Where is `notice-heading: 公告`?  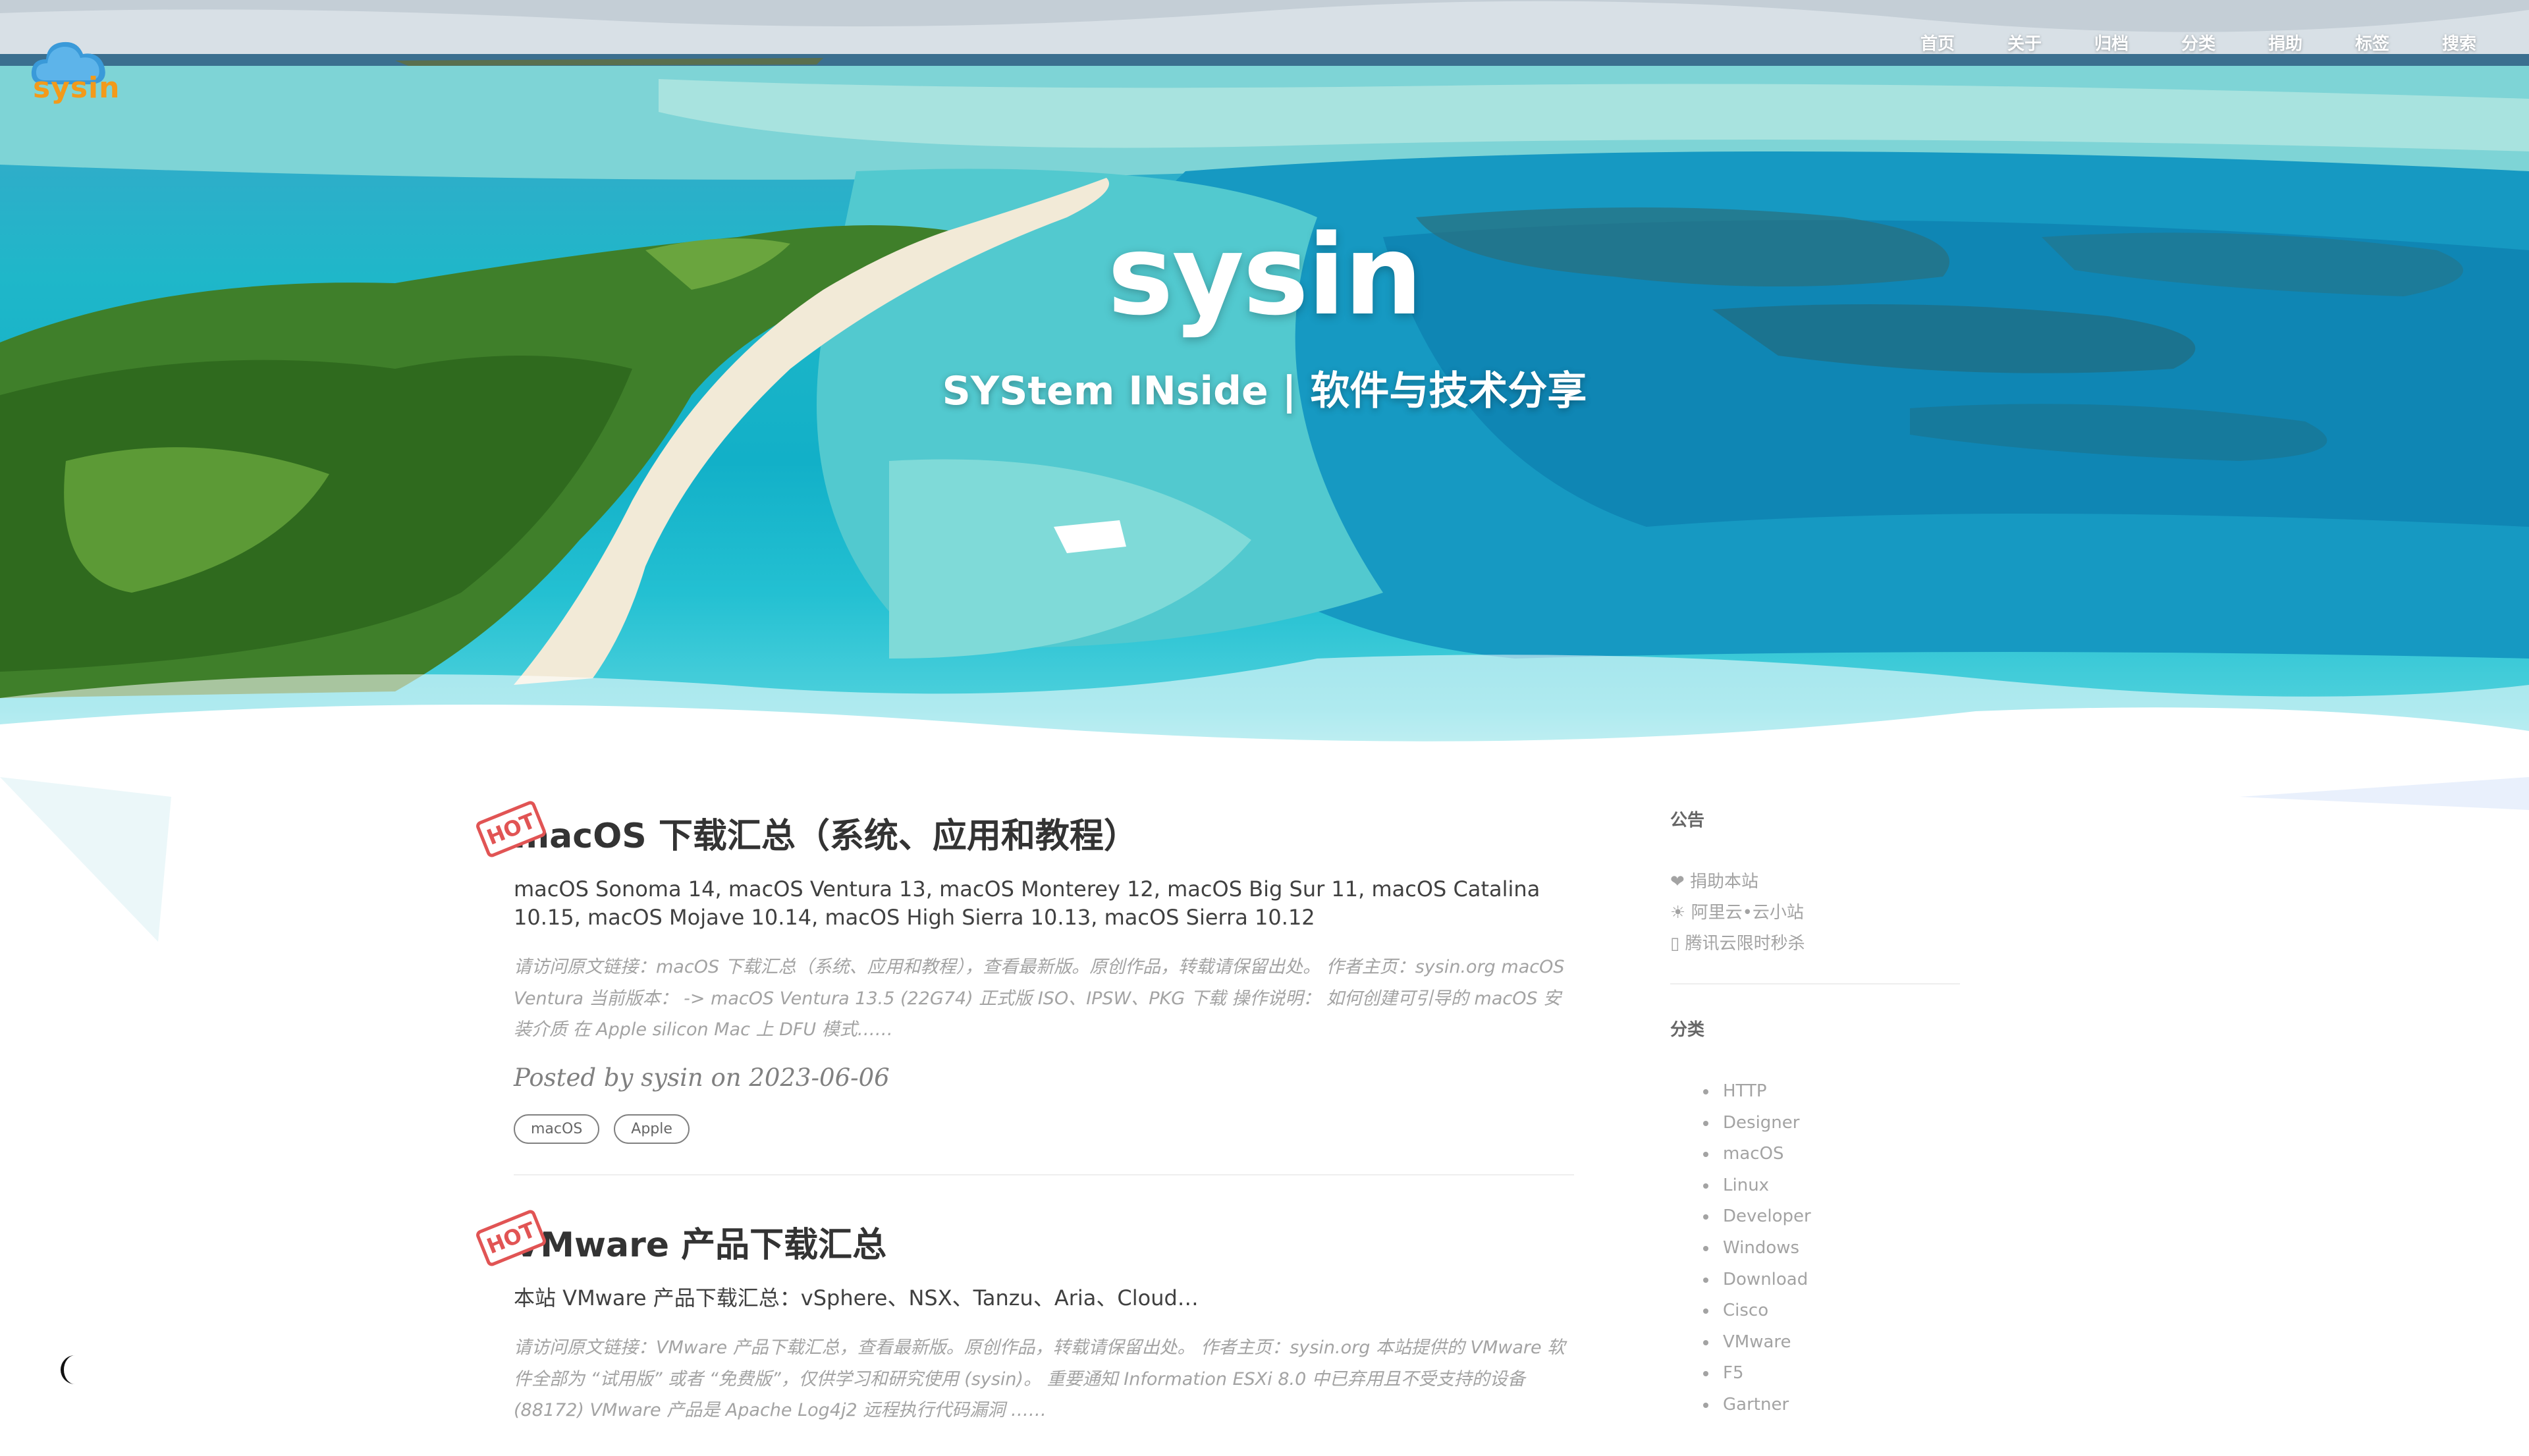
notice-heading: 公告 is located at coordinates (1687, 820).